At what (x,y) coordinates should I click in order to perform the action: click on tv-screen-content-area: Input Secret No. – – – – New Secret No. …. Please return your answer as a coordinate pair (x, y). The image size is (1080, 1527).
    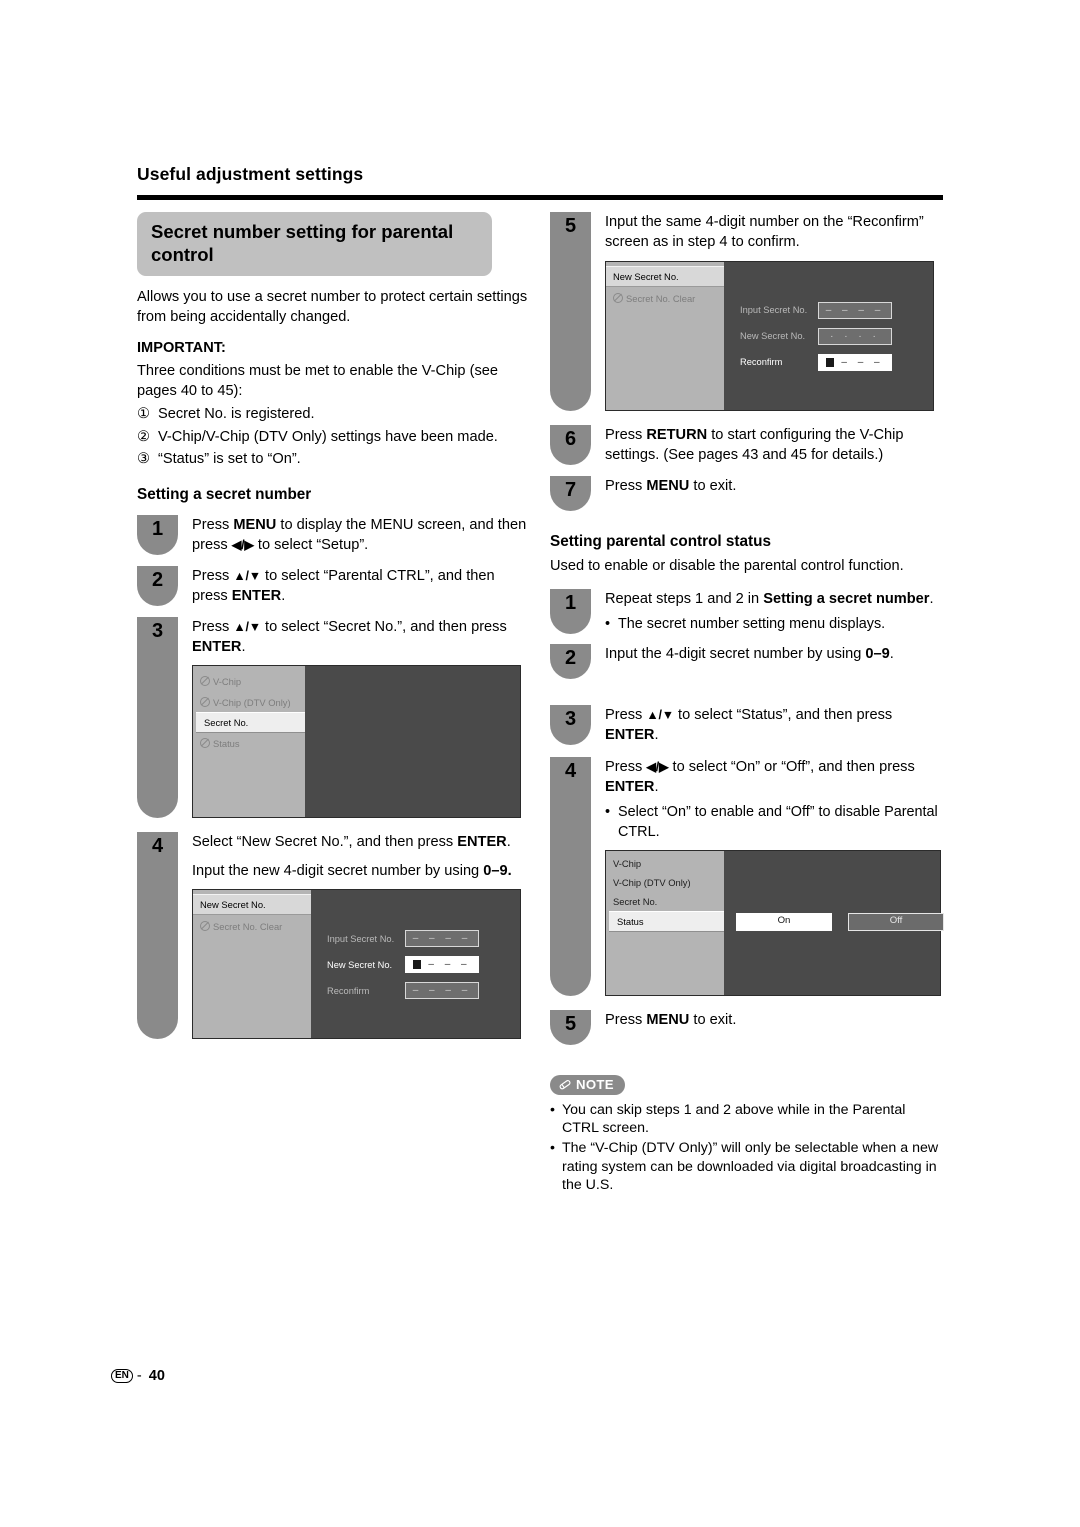
    Looking at the image, I should click on (828, 336).